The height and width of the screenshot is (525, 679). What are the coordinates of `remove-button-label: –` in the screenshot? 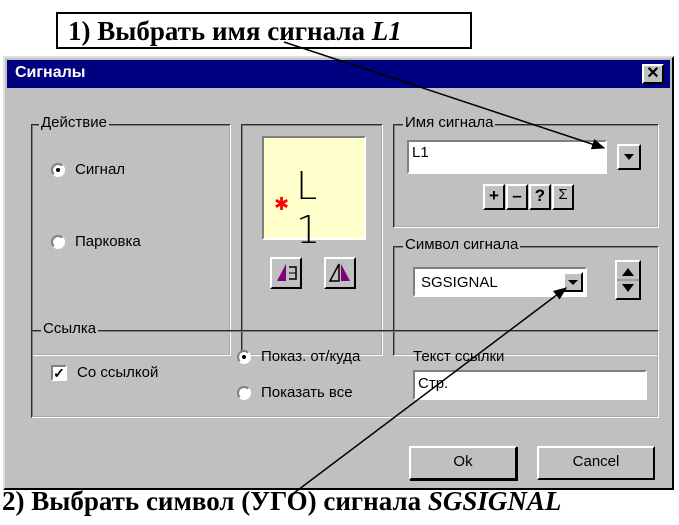 It's located at (517, 195).